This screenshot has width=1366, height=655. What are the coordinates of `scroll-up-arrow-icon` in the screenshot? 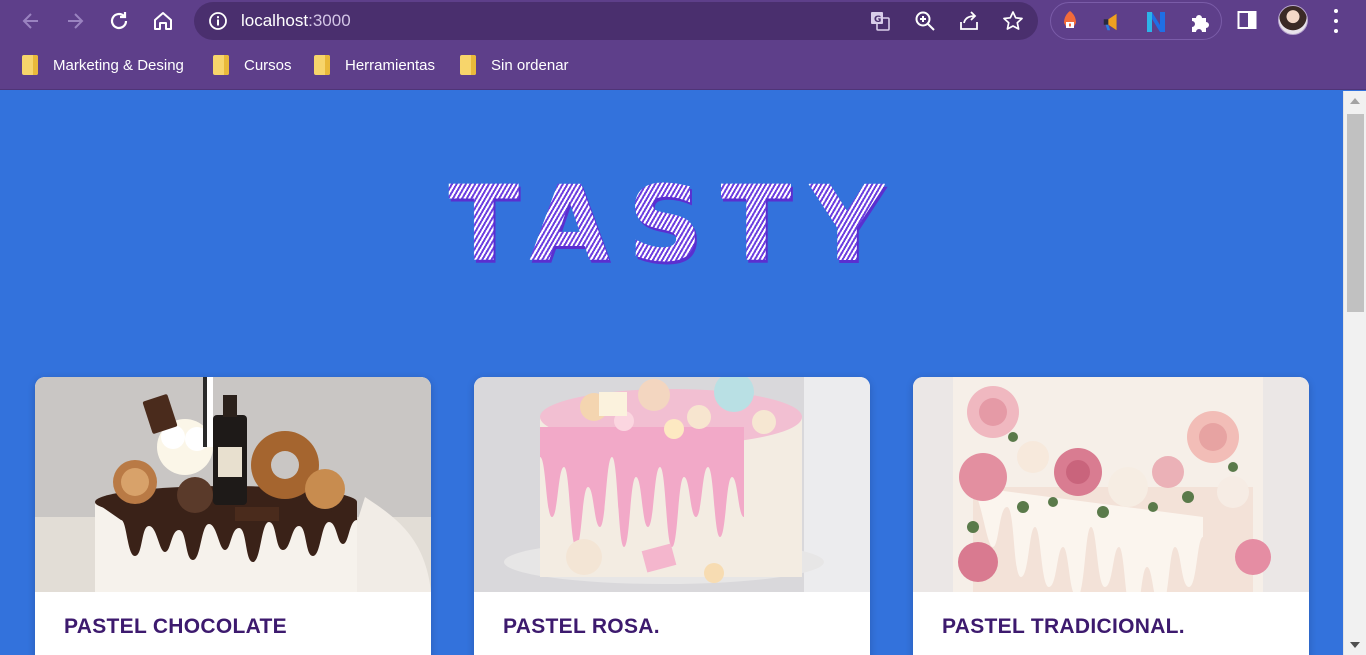 It's located at (1355, 101).